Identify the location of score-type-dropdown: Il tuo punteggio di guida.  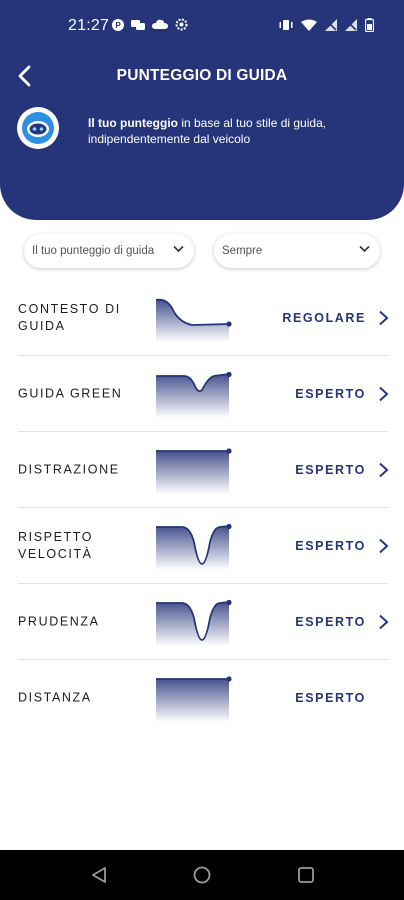
(109, 251).